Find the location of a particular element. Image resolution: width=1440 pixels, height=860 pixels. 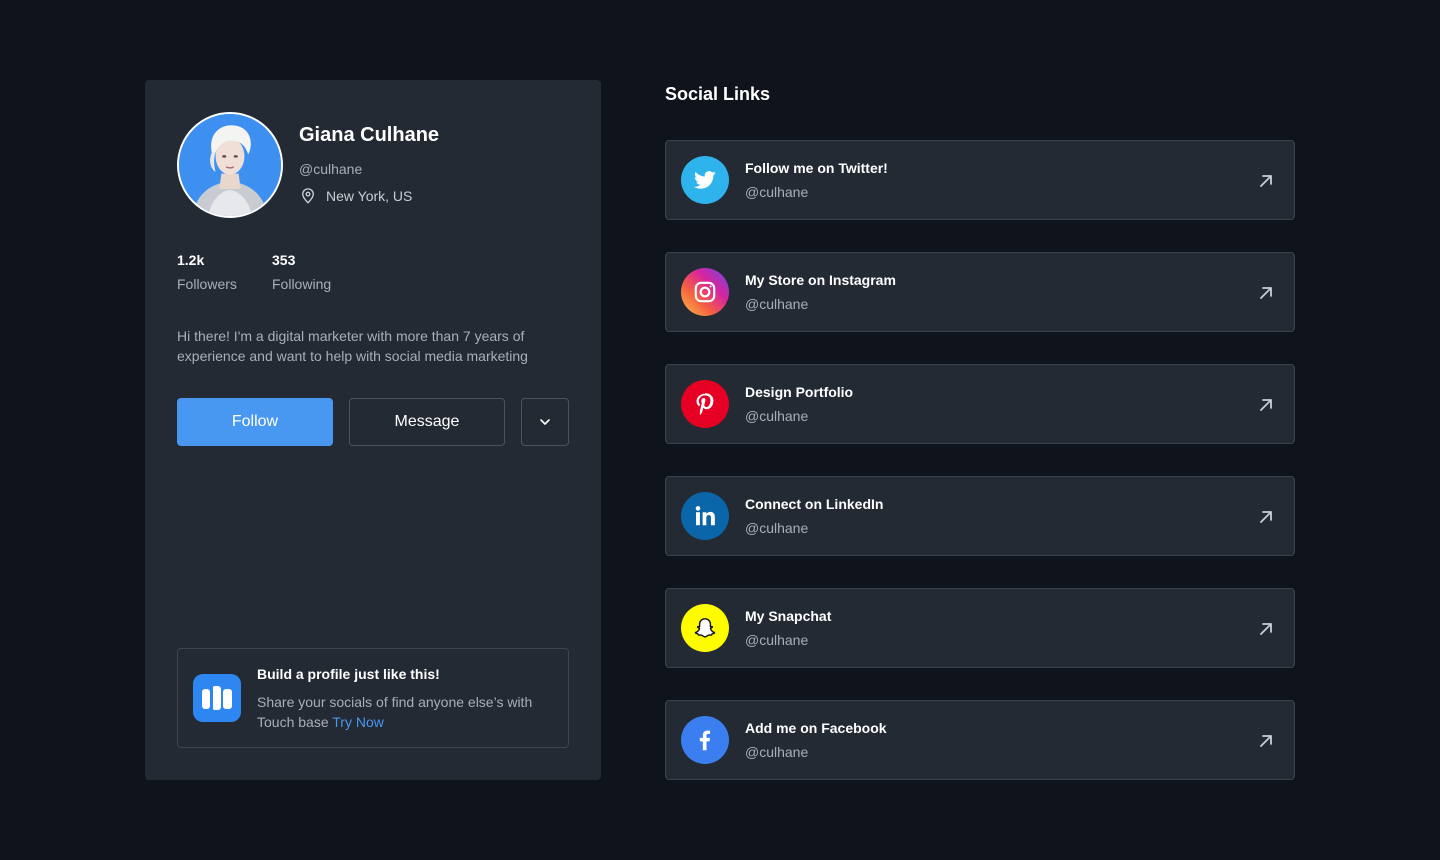

social-link-twitter: Follow me on Twitter! @culhane is located at coordinates (980, 180).